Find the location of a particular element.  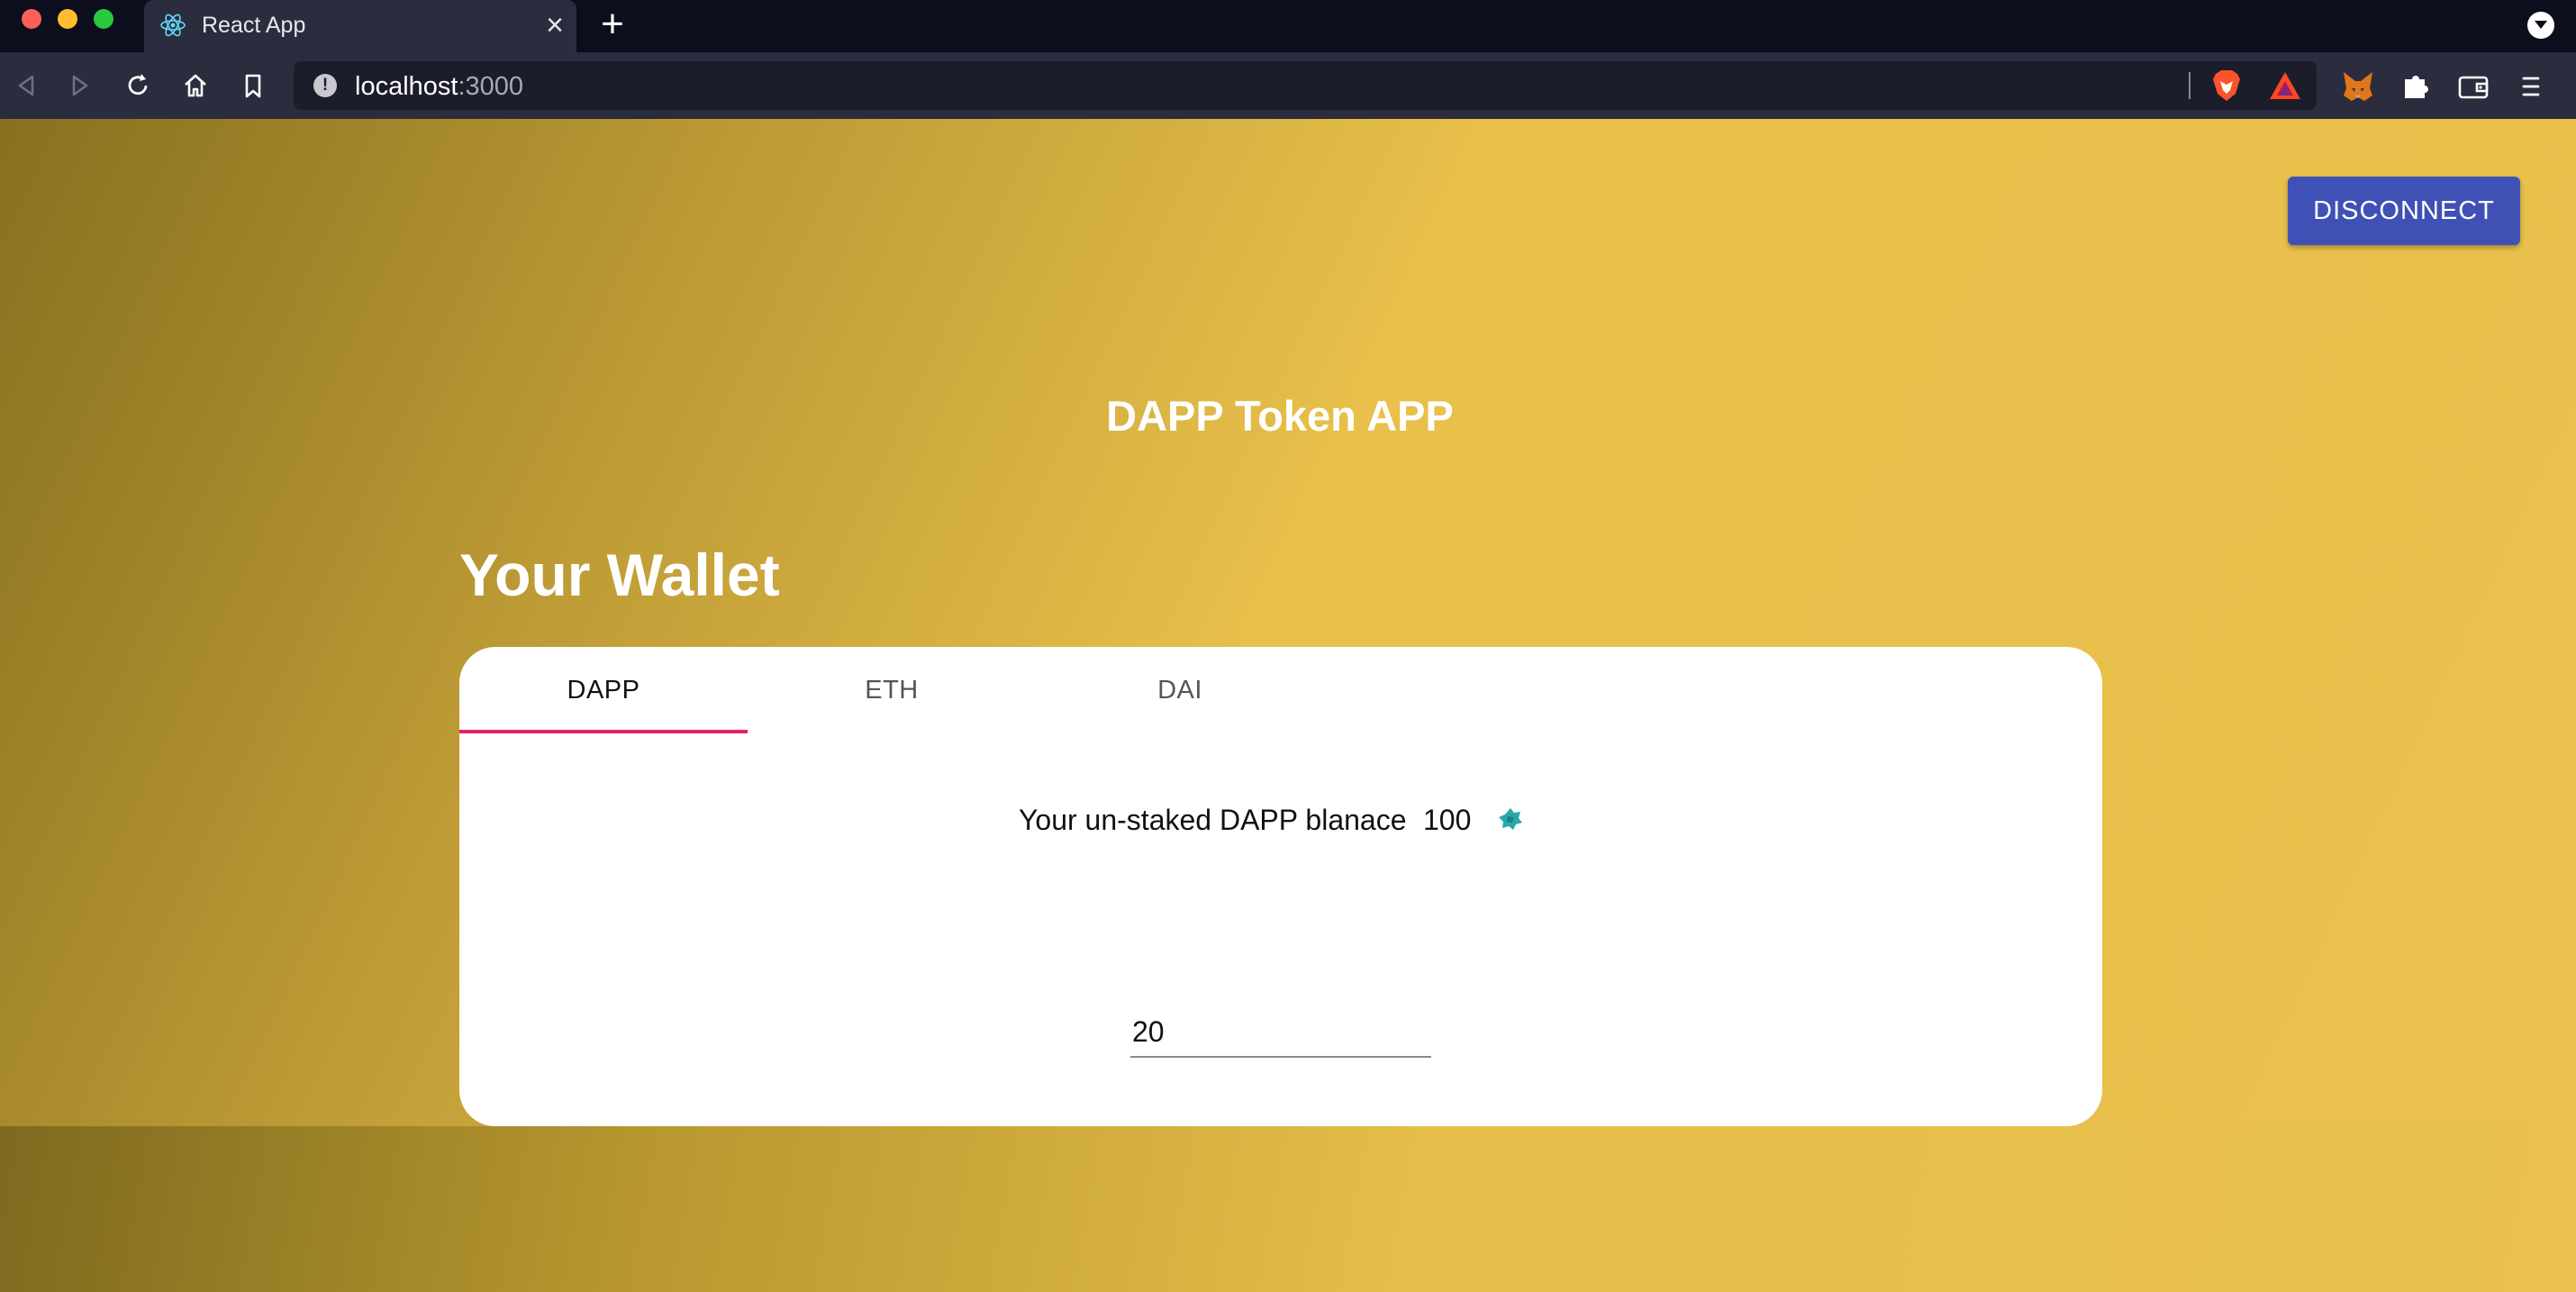

page-footer-area is located at coordinates (1288, 1209).